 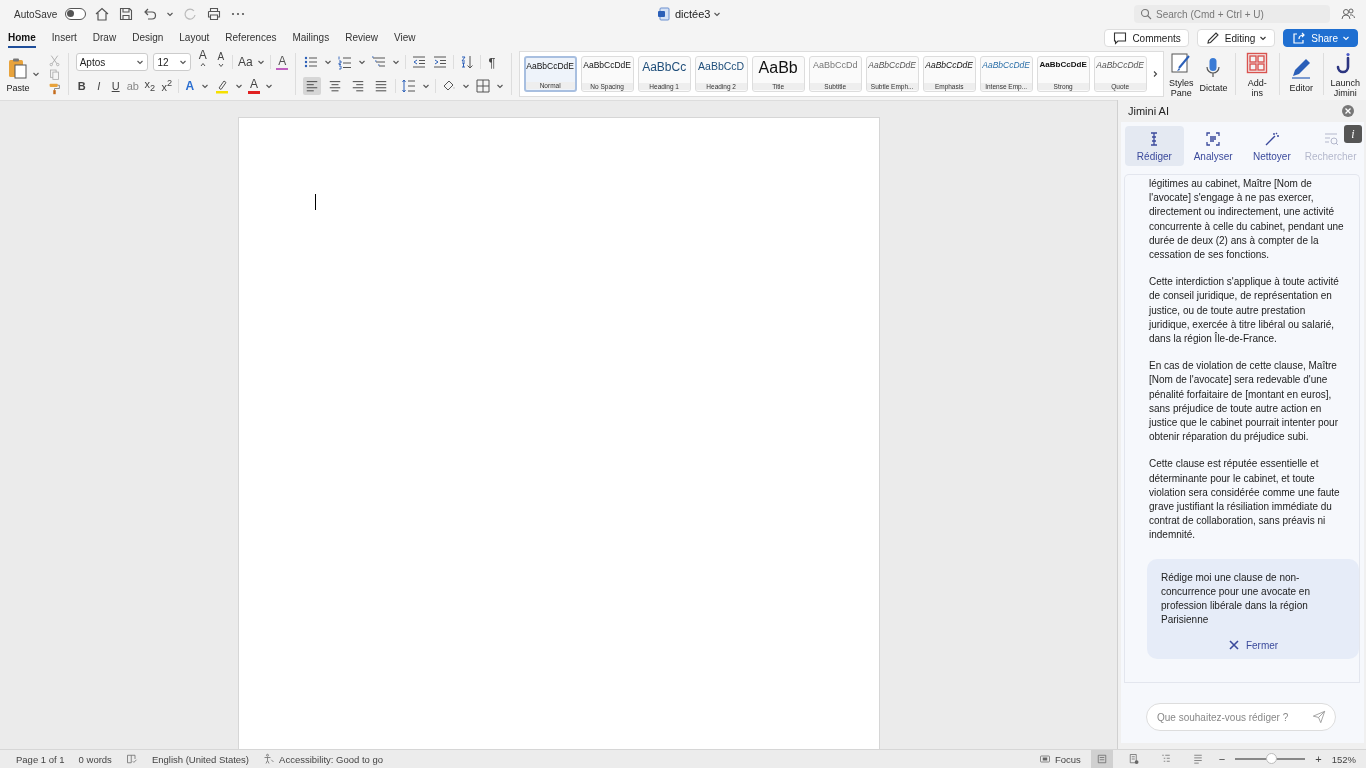 I want to click on editing-button: Editing, so click(x=1236, y=38).